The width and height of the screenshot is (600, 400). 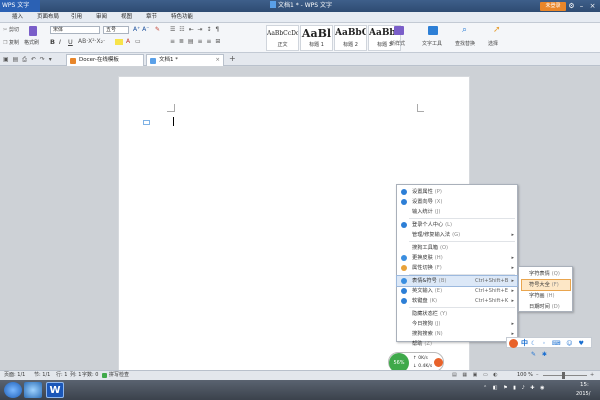 I want to click on select-button: 选择, so click(x=493, y=43).